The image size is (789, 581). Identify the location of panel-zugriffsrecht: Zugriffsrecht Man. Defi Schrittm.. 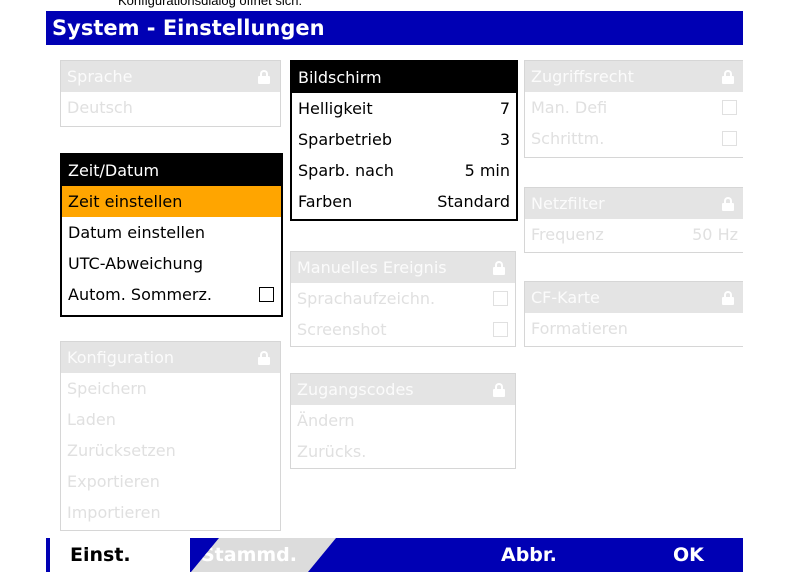
(633, 109).